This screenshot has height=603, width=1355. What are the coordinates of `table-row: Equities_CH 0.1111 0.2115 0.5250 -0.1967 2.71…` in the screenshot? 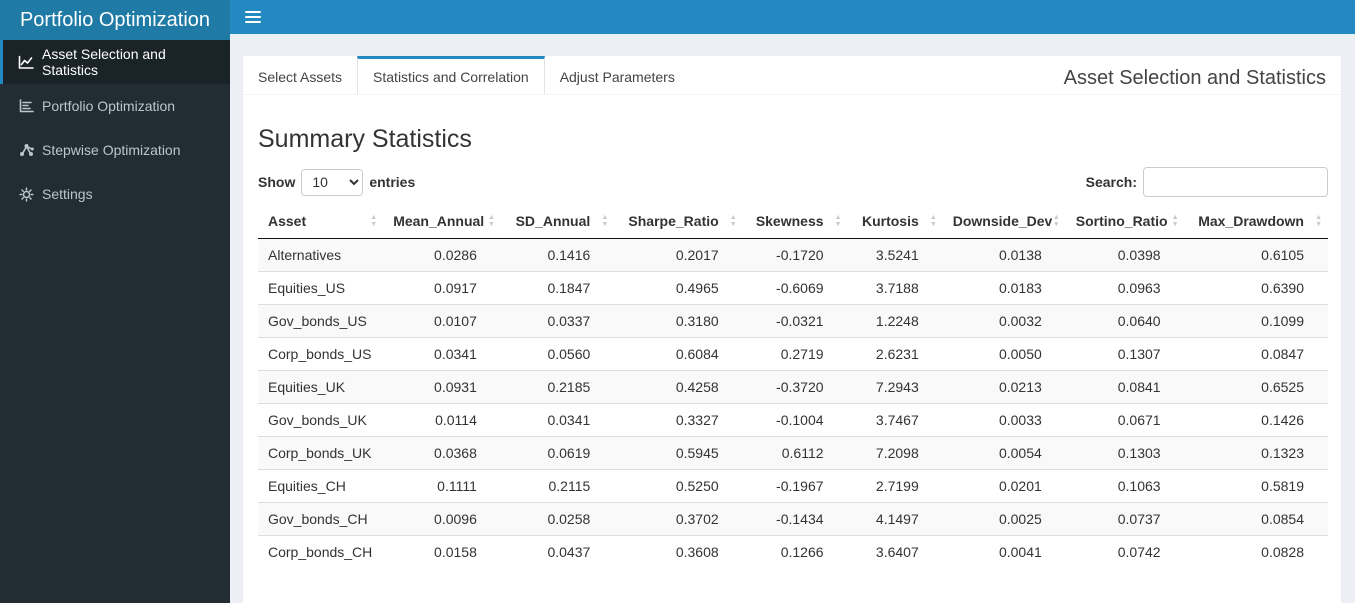 It's located at (793, 486).